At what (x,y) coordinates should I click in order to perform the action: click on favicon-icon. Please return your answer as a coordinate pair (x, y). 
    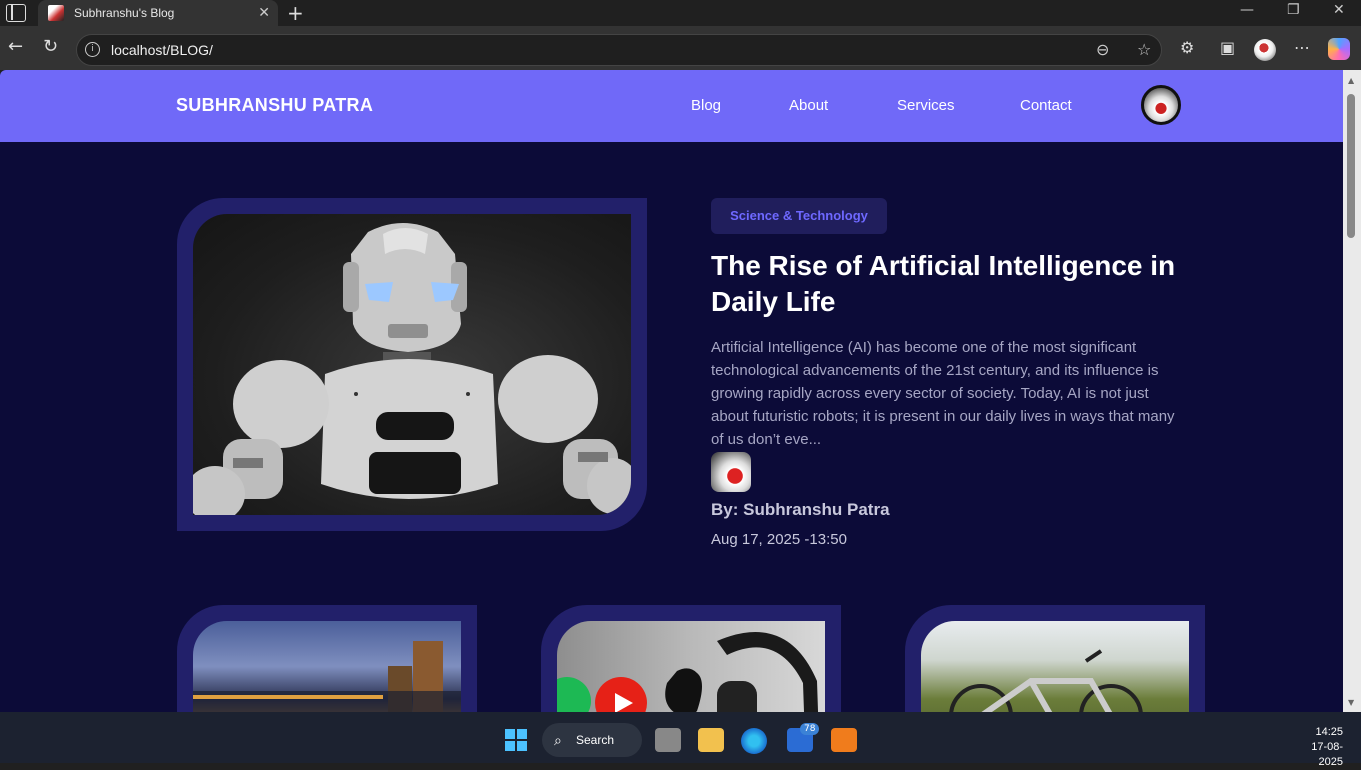
    Looking at the image, I should click on (56, 13).